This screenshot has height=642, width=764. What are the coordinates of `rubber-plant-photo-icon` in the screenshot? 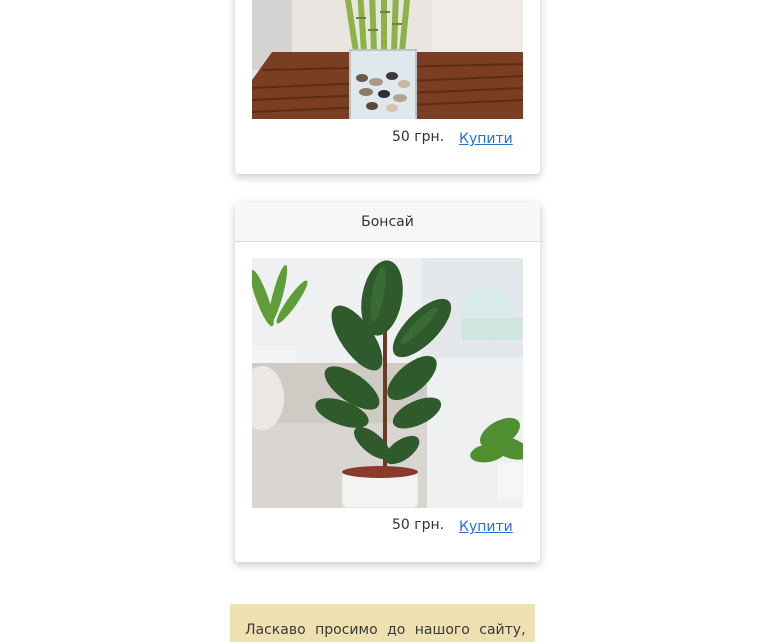 It's located at (387, 383).